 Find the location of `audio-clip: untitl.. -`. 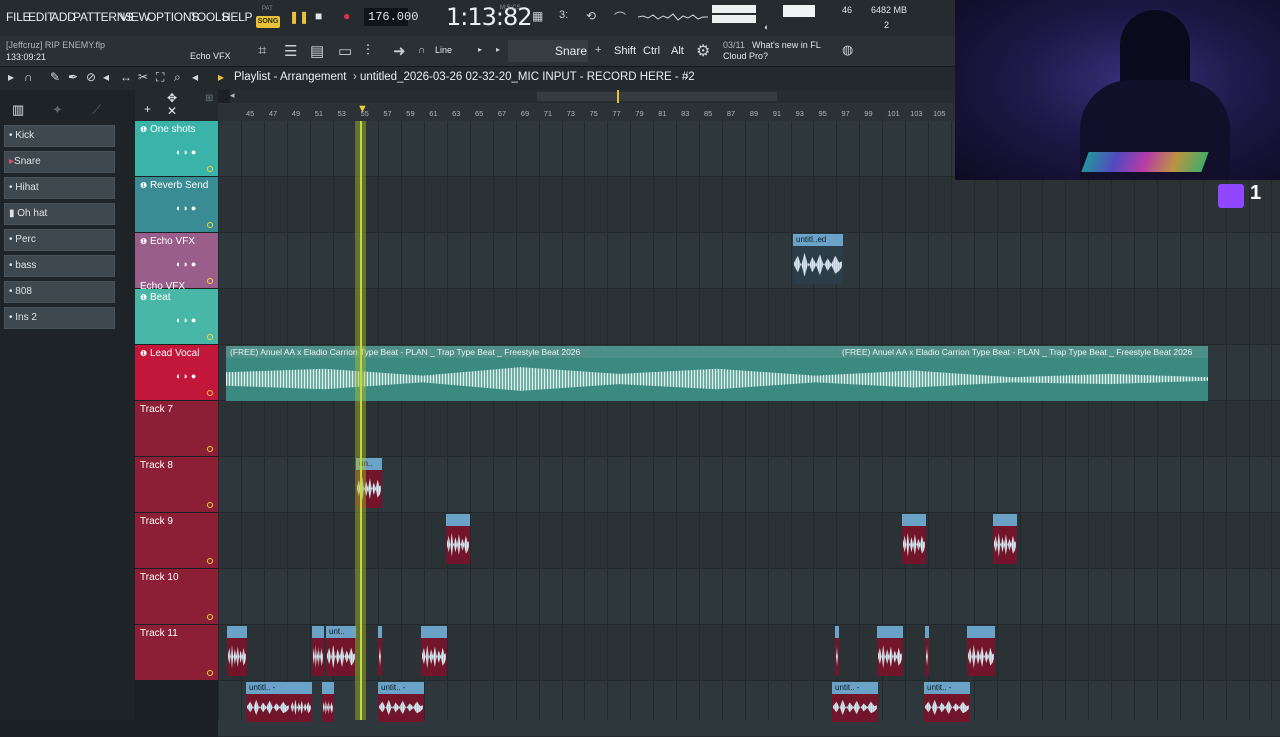

audio-clip: untitl.. - is located at coordinates (268, 702).